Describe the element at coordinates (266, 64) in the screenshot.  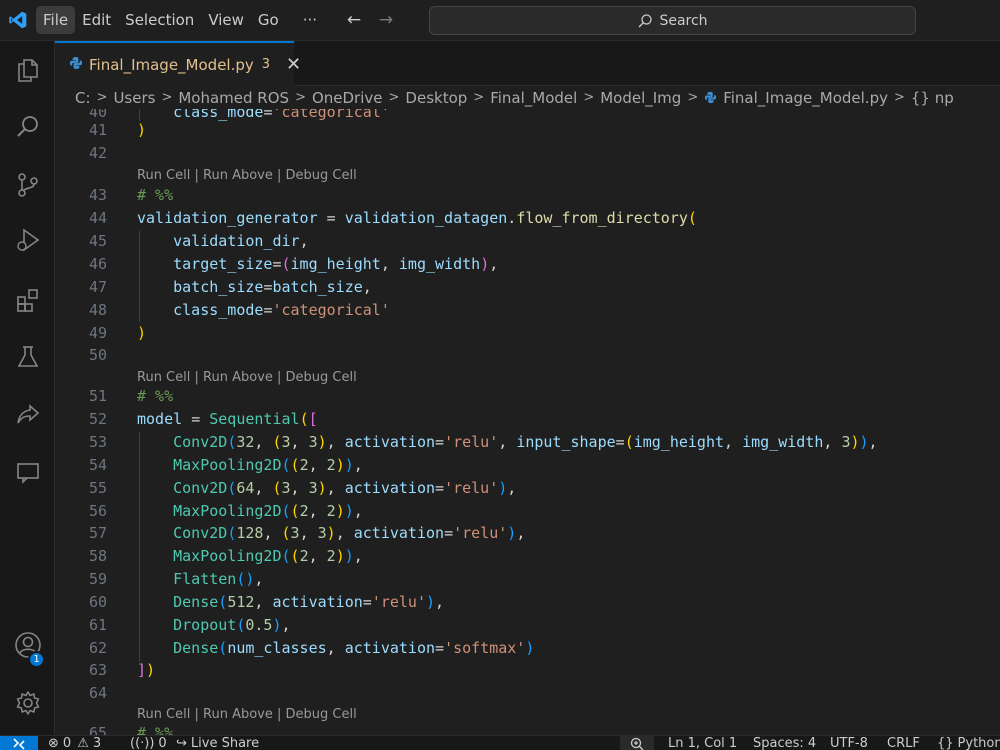
I see `tab-problems-count: 3` at that location.